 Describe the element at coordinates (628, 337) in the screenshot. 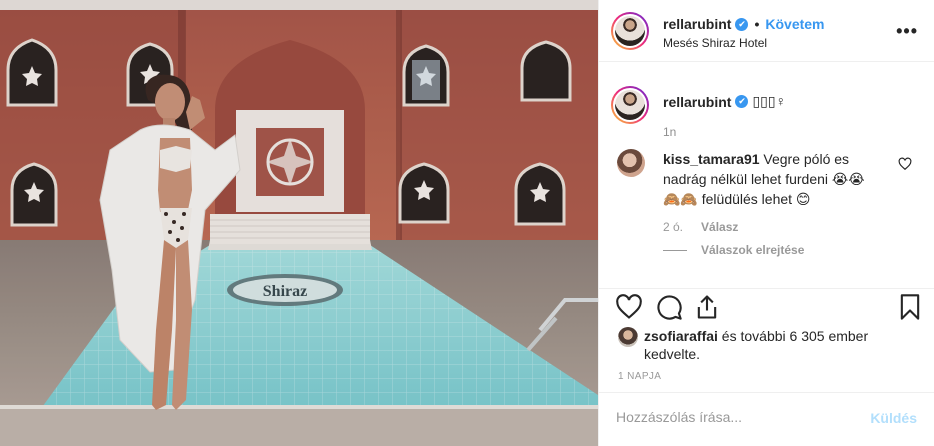

I see `liker-avatar` at that location.